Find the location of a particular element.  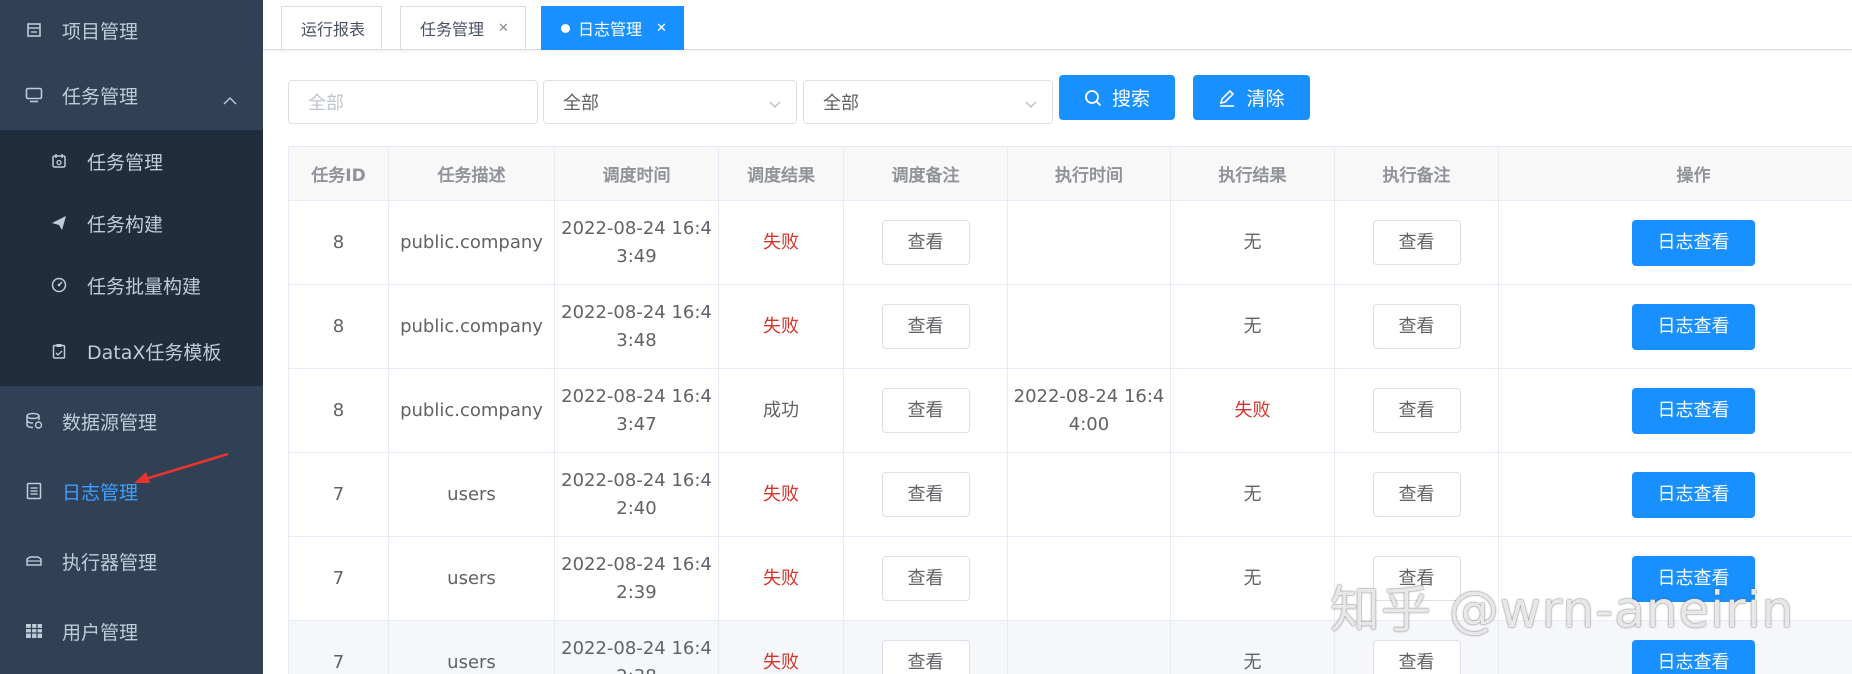

search-icon is located at coordinates (1093, 98).